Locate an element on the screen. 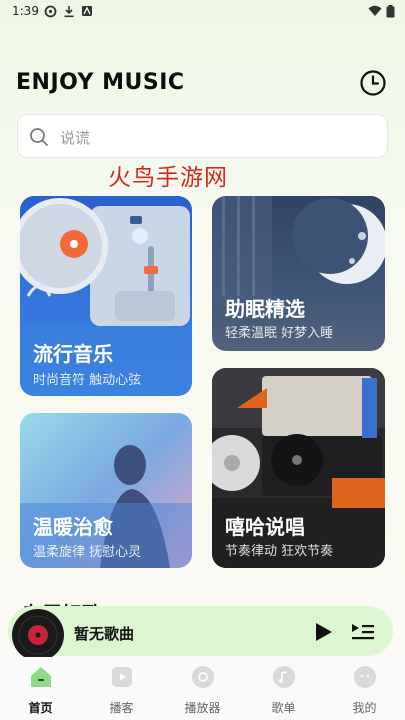 This screenshot has width=405, height=720. nav-item-profile: 我的 is located at coordinates (364, 688).